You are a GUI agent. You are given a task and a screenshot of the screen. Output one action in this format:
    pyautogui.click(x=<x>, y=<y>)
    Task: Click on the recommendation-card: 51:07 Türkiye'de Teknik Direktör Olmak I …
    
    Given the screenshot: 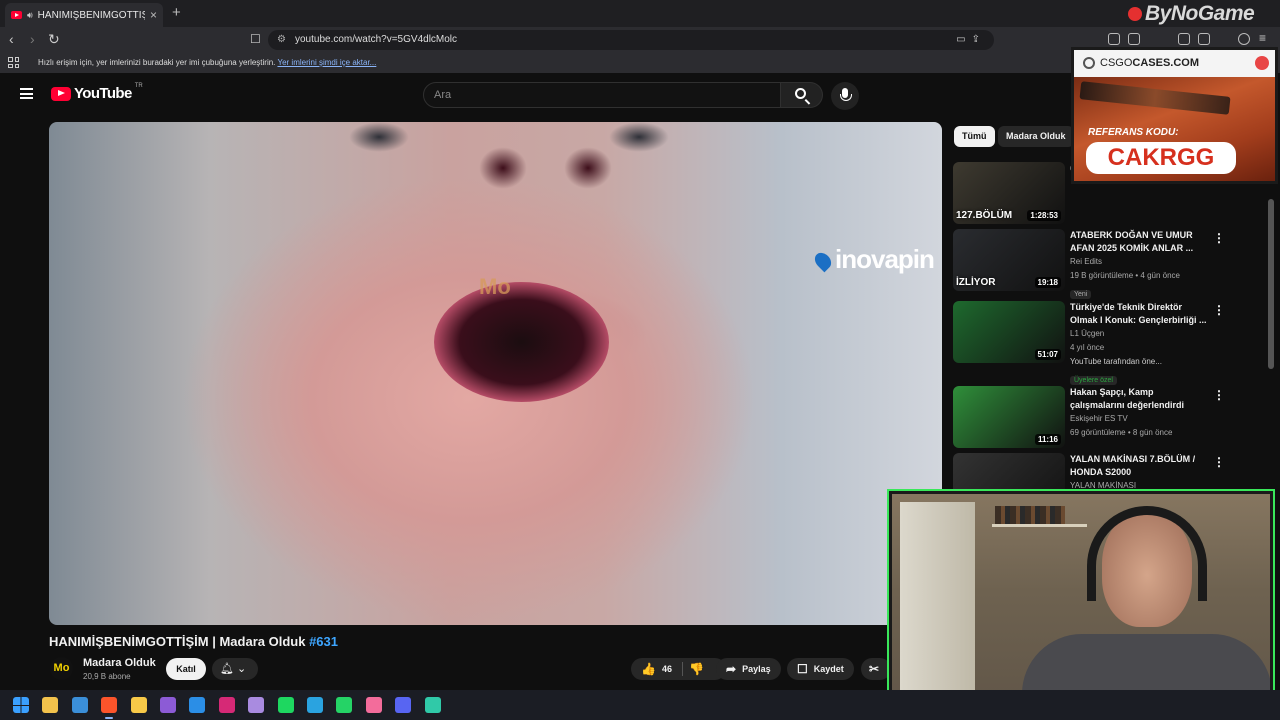 What is the action you would take?
    pyautogui.click(x=1113, y=343)
    